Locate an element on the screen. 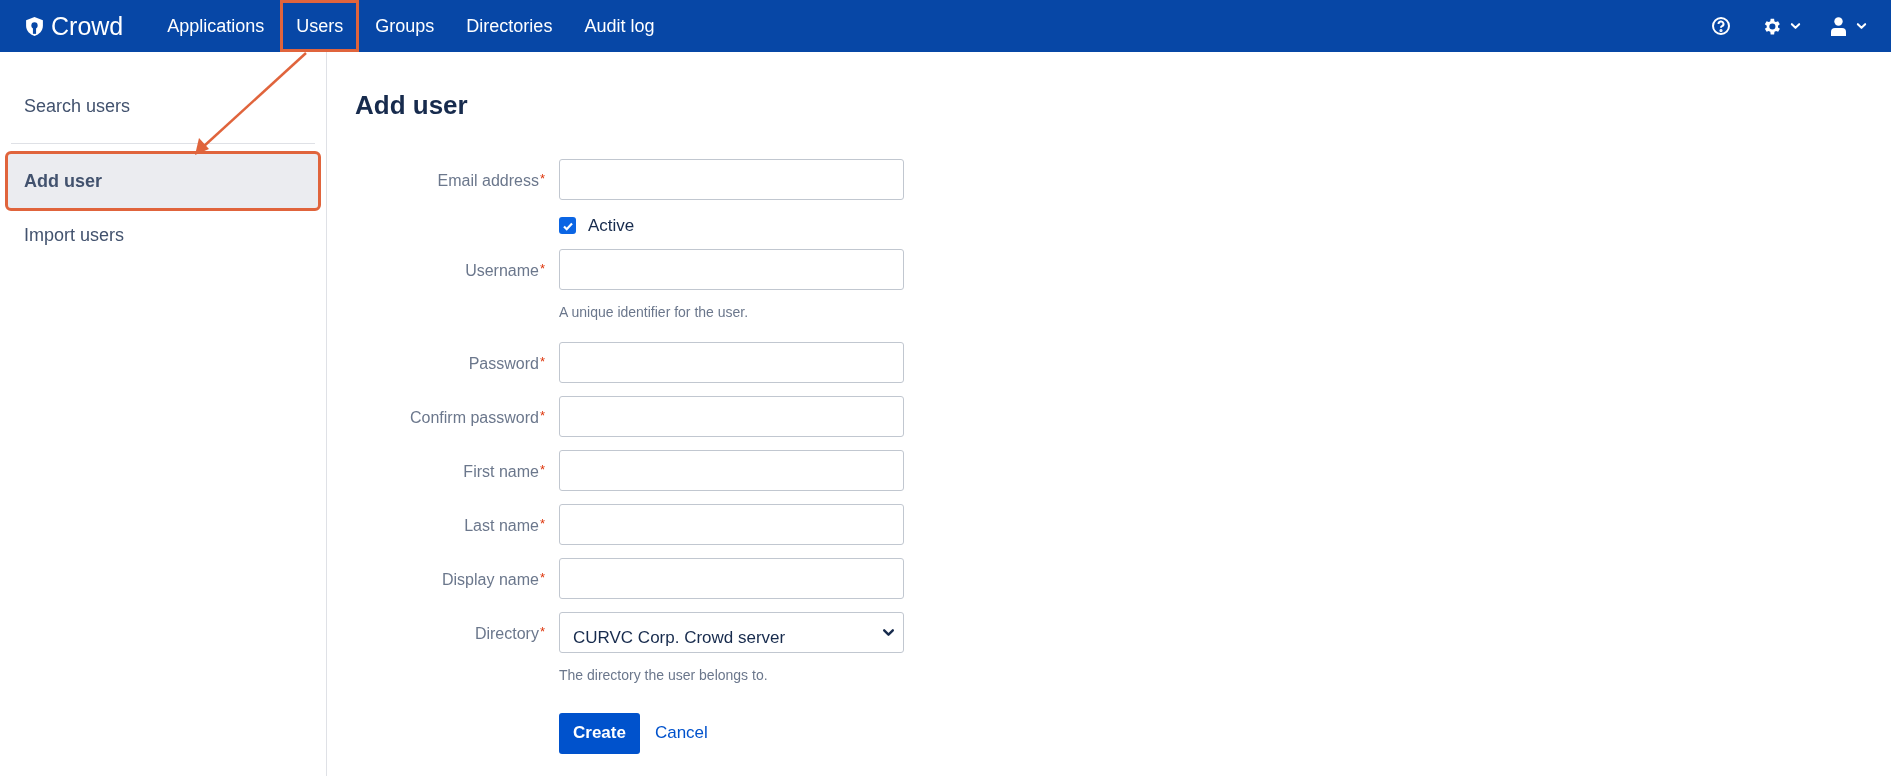  checkbox is located at coordinates (567, 226).